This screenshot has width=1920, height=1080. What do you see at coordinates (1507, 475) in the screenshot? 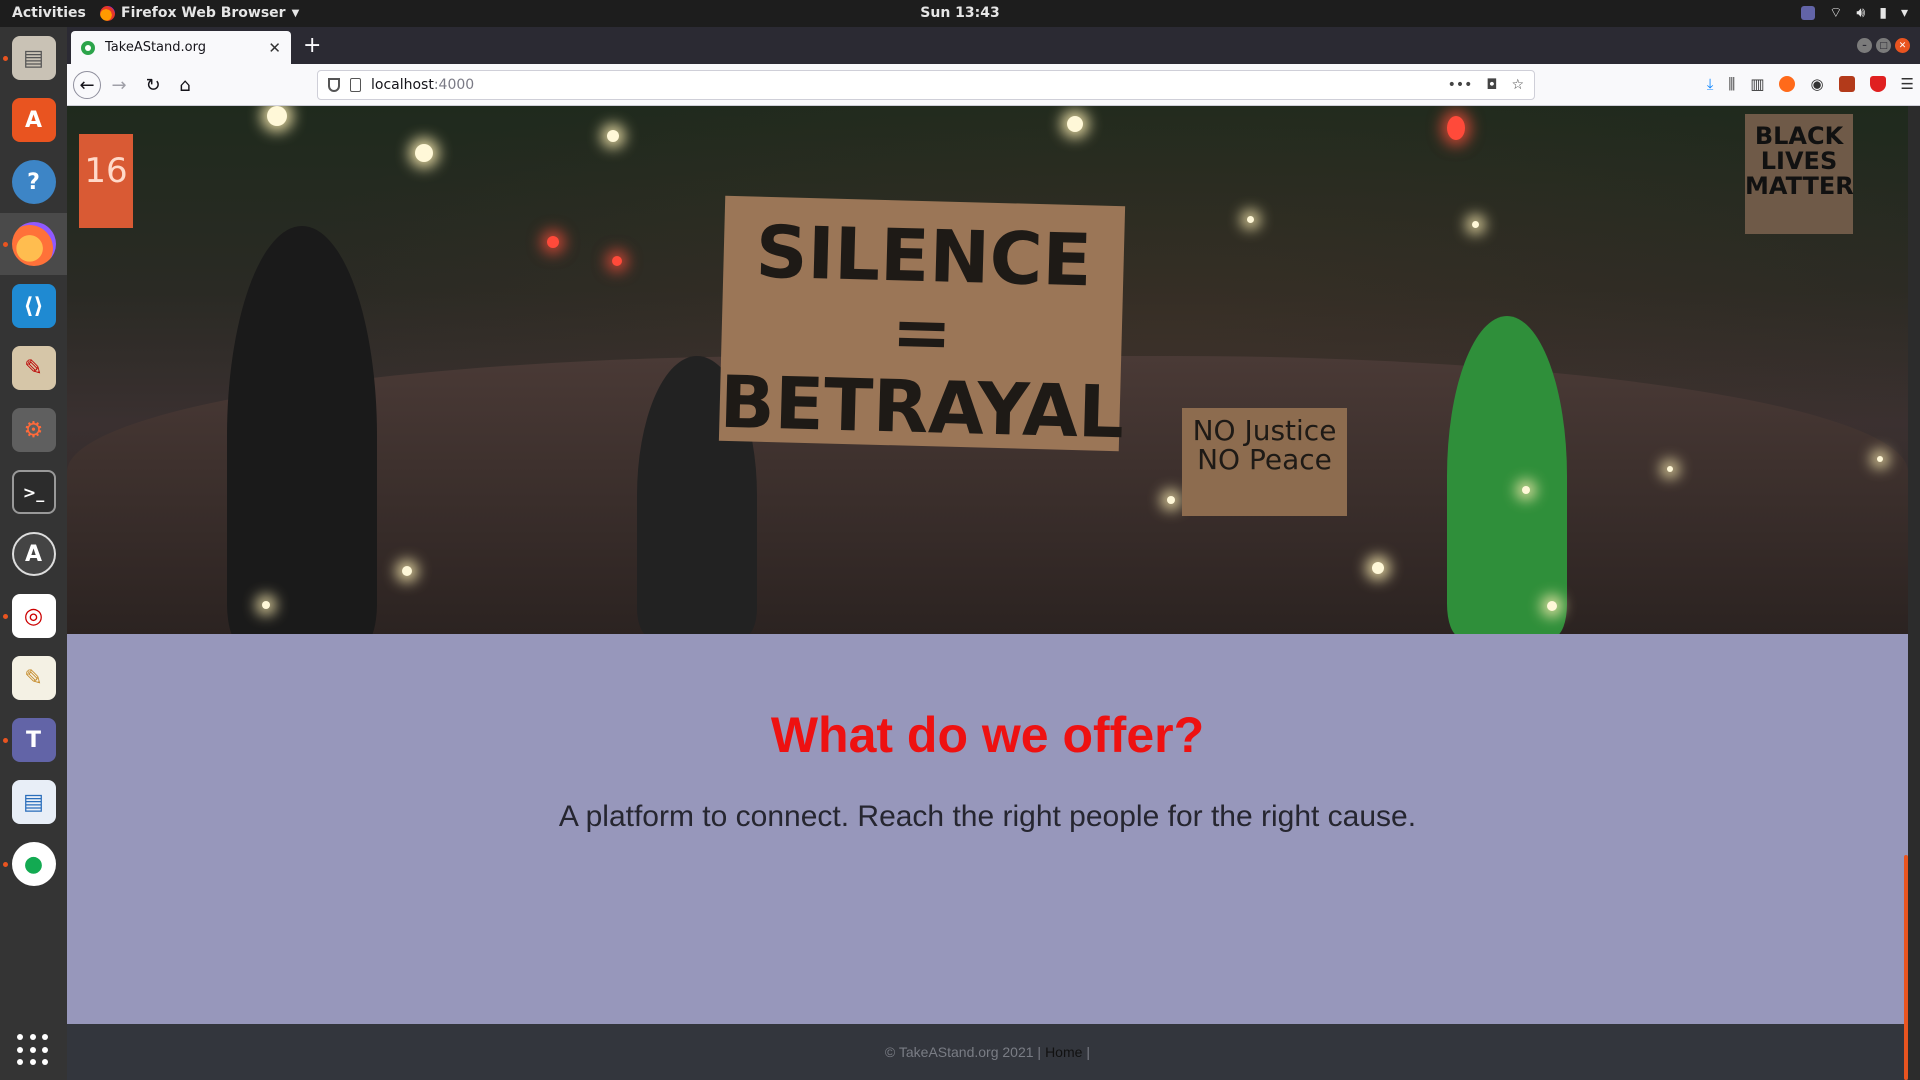
I see `green-shirt-person` at bounding box center [1507, 475].